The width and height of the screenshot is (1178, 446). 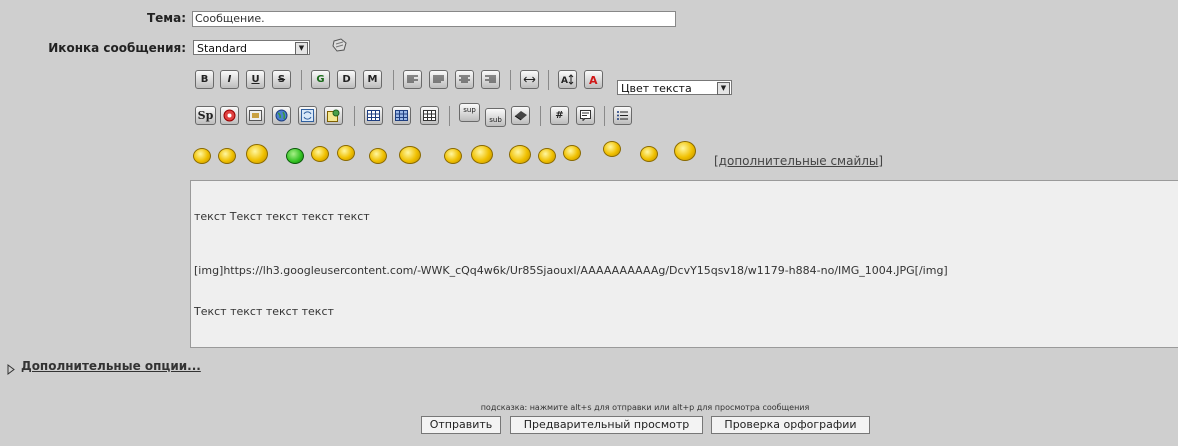 What do you see at coordinates (295, 156) in the screenshot?
I see `smiley-green-icon` at bounding box center [295, 156].